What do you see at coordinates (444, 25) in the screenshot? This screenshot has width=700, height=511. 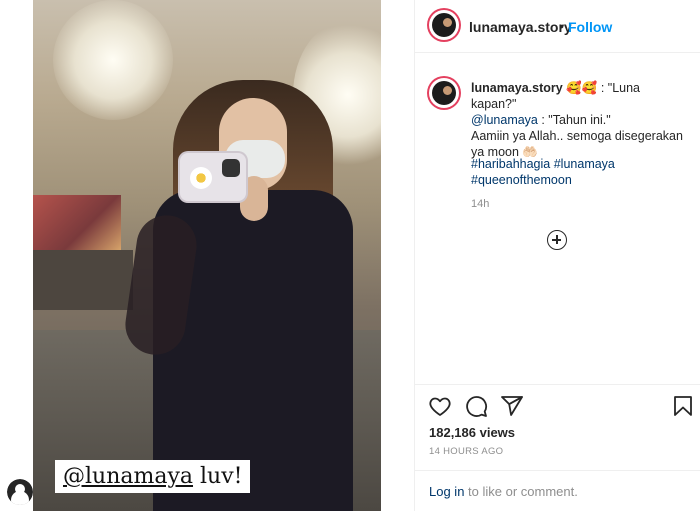 I see `profile-avatar` at bounding box center [444, 25].